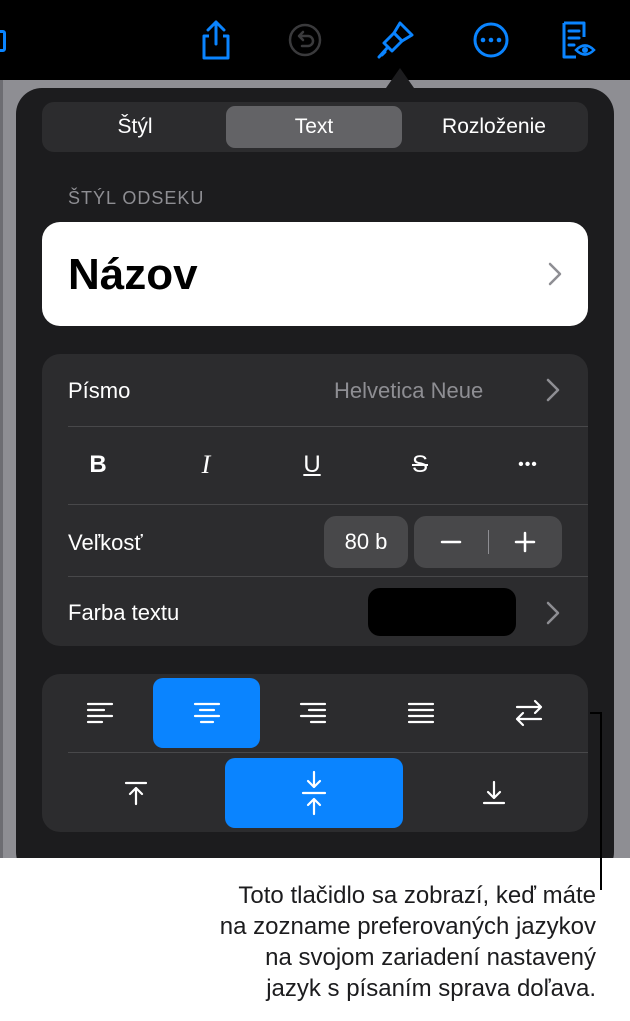 The height and width of the screenshot is (1021, 630). I want to click on vertical-align-bottom-button, so click(494, 793).